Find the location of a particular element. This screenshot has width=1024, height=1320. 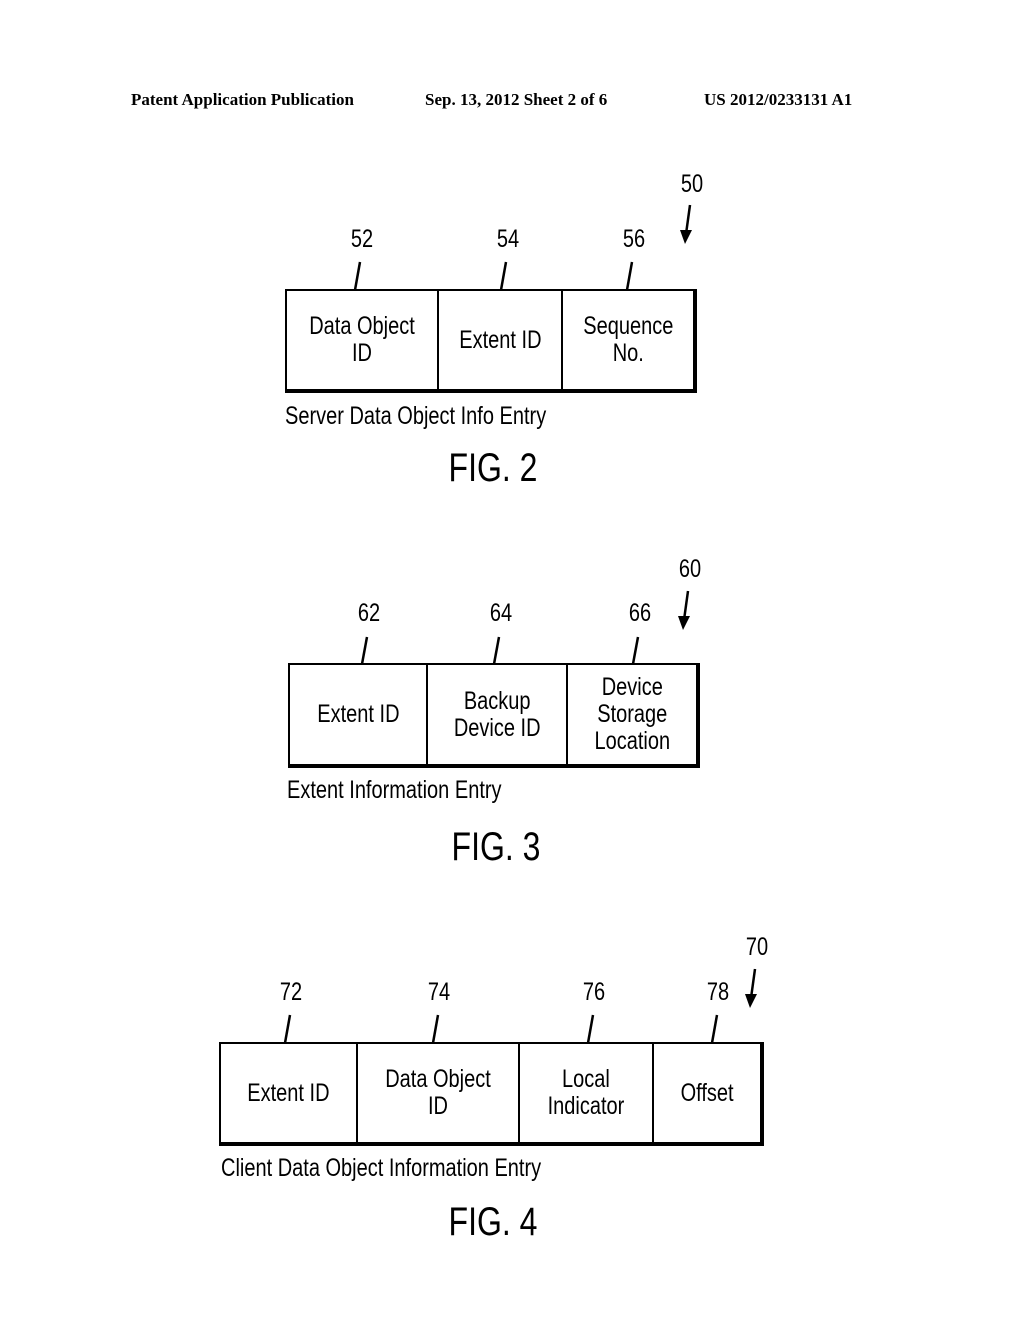

arrow-50-shaft is located at coordinates (688, 219).